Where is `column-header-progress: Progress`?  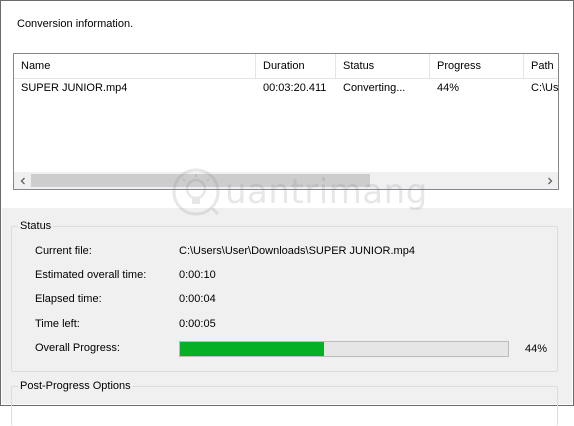
column-header-progress: Progress is located at coordinates (477, 66).